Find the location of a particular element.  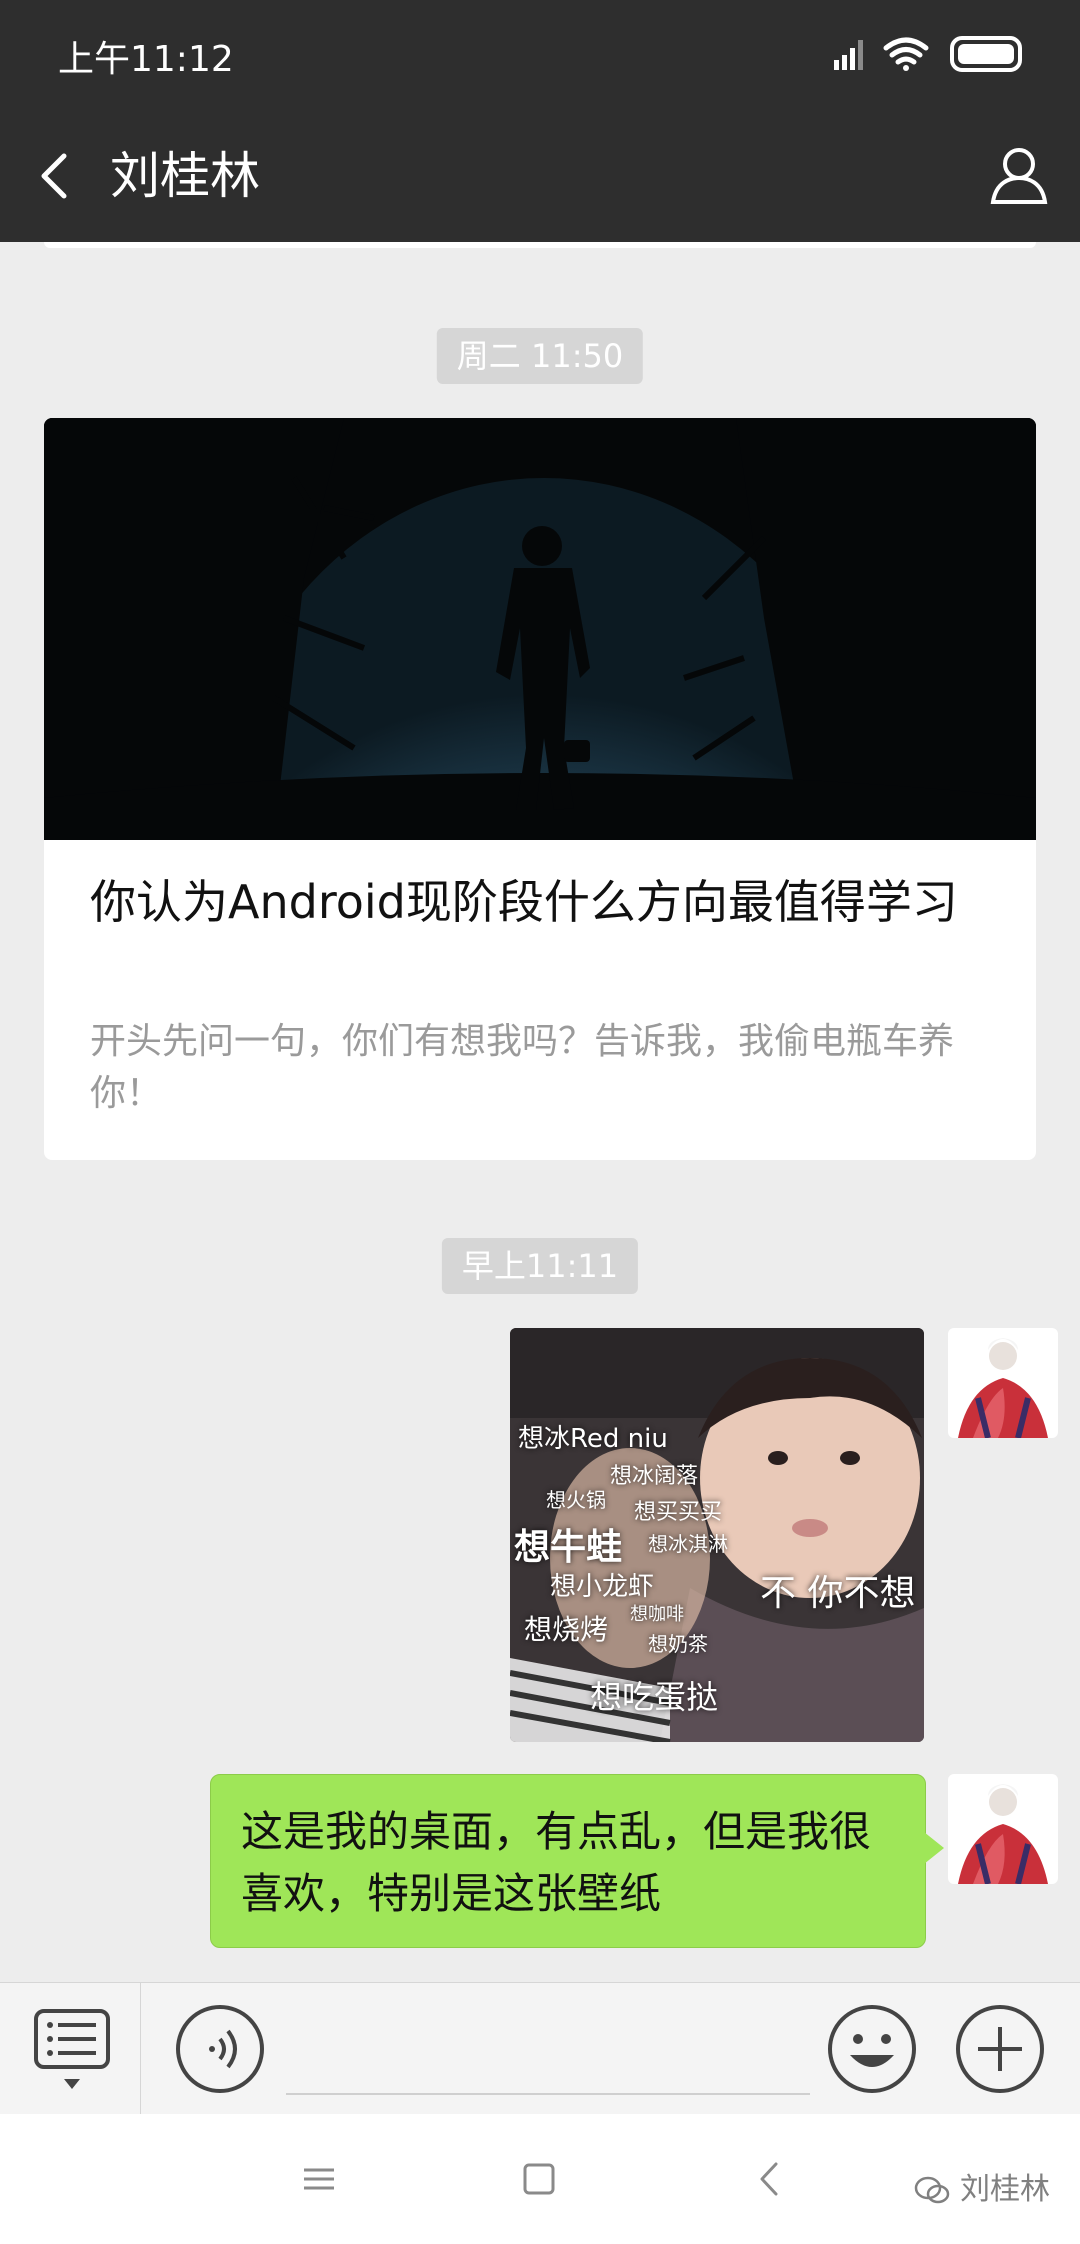

nav-back-button is located at coordinates (769, 2179).